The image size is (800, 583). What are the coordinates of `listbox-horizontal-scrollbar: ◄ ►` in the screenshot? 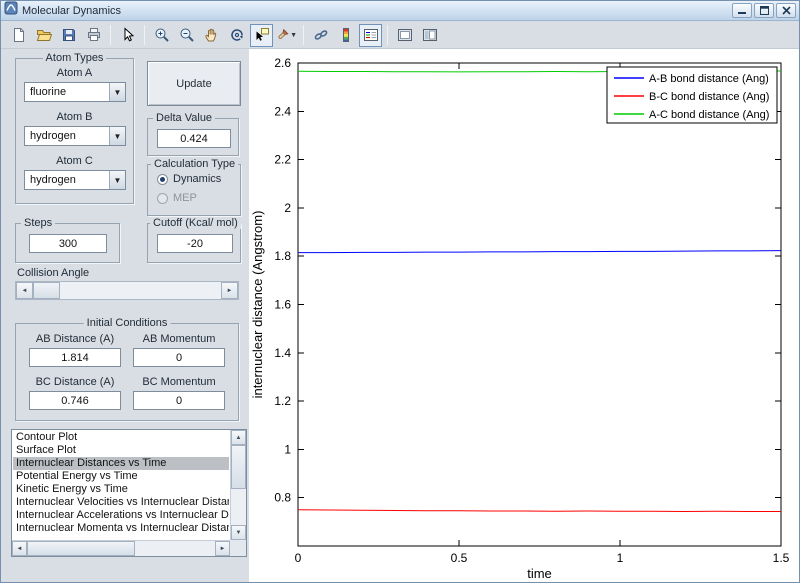 It's located at (121, 548).